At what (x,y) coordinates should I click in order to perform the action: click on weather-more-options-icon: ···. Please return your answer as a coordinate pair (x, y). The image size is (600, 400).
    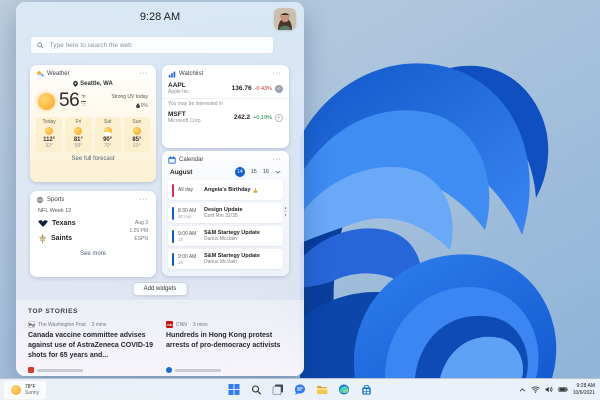
    Looking at the image, I should click on (144, 73).